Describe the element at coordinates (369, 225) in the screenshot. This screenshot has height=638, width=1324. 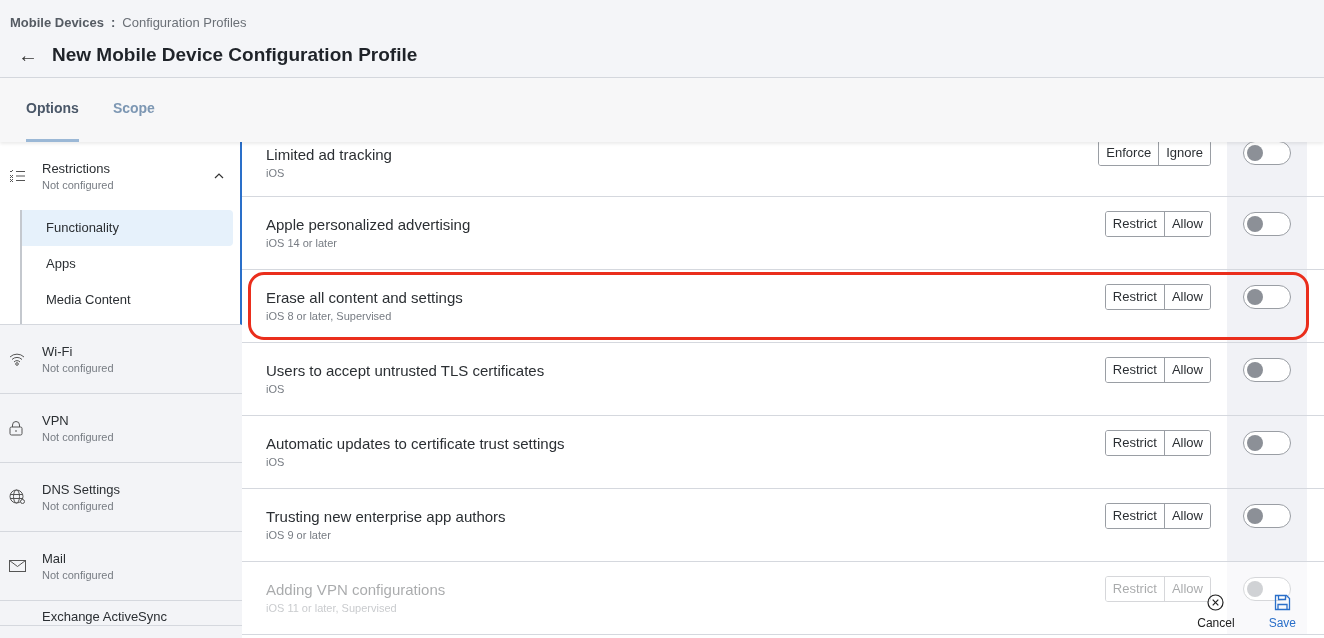
I see `setting-title: Apple personalized advertising` at that location.